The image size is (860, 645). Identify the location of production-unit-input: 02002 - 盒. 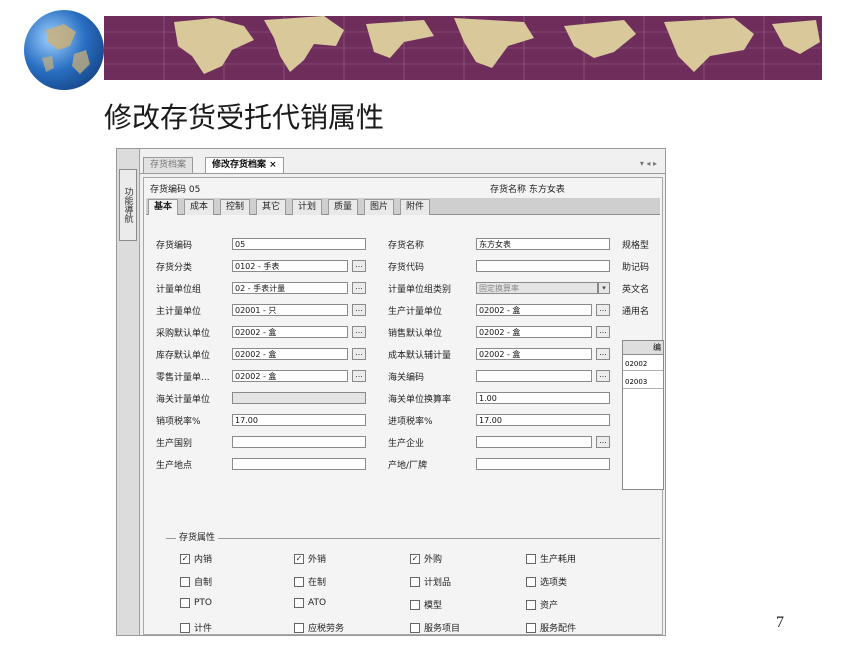
(534, 310).